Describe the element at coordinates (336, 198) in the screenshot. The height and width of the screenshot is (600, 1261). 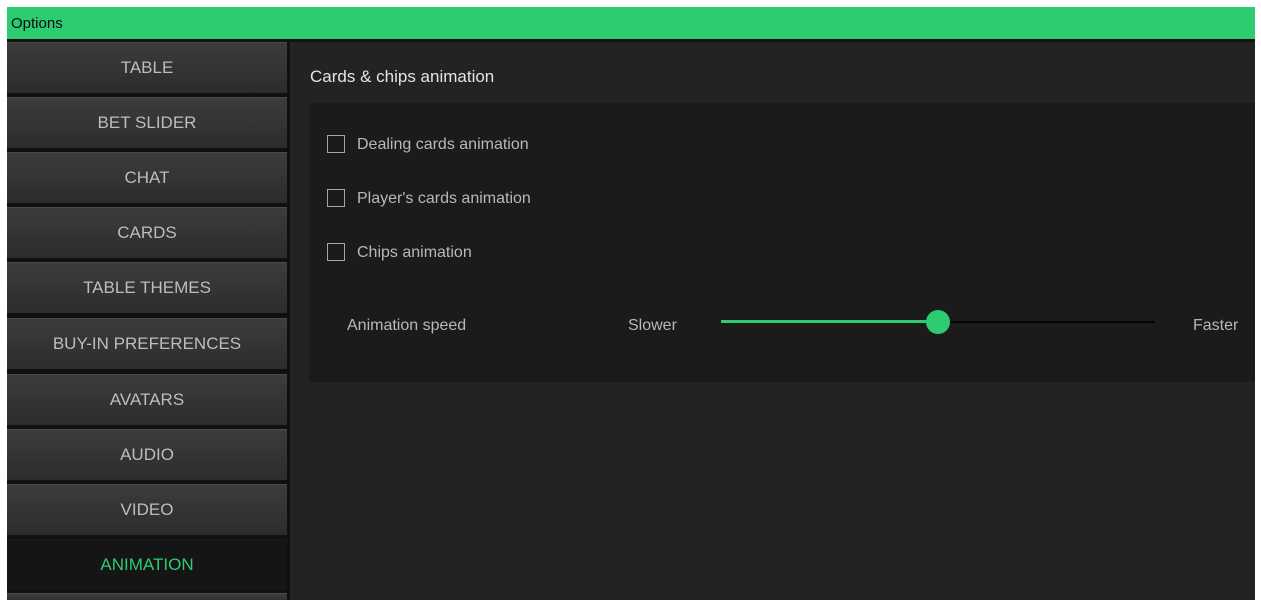
I see `players-cards-checkbox` at that location.